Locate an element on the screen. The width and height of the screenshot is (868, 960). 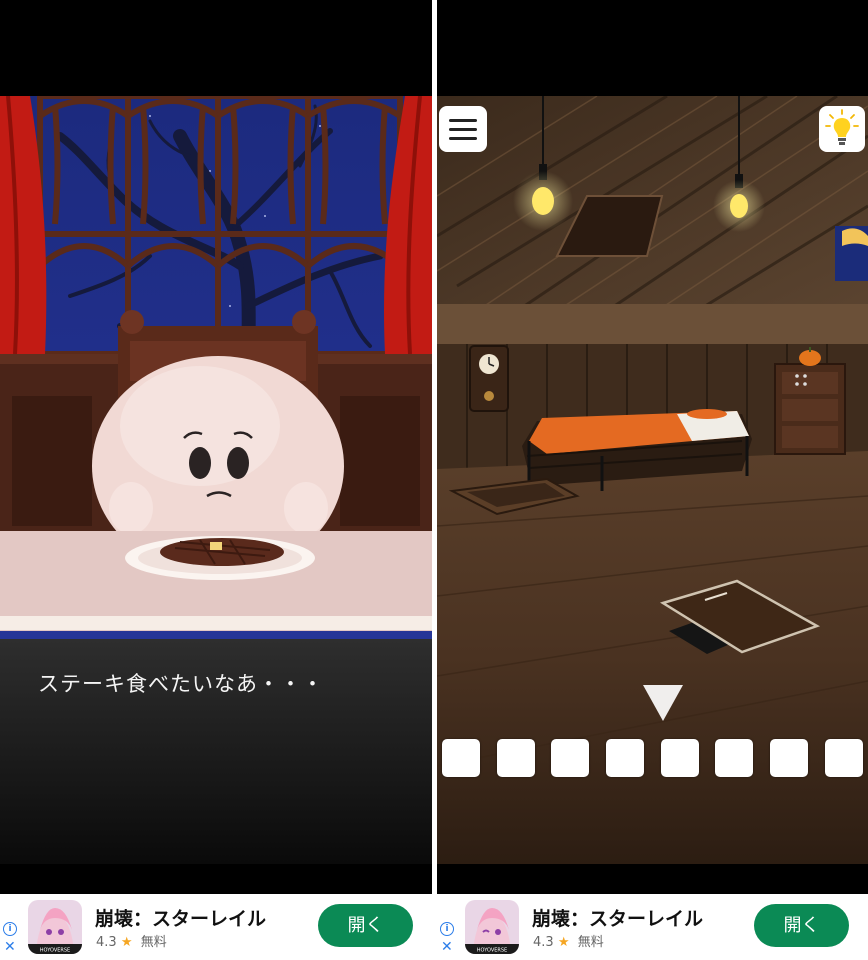
dialog-text: ステーキ食べたいなあ・・・ is located at coordinates (181, 684).